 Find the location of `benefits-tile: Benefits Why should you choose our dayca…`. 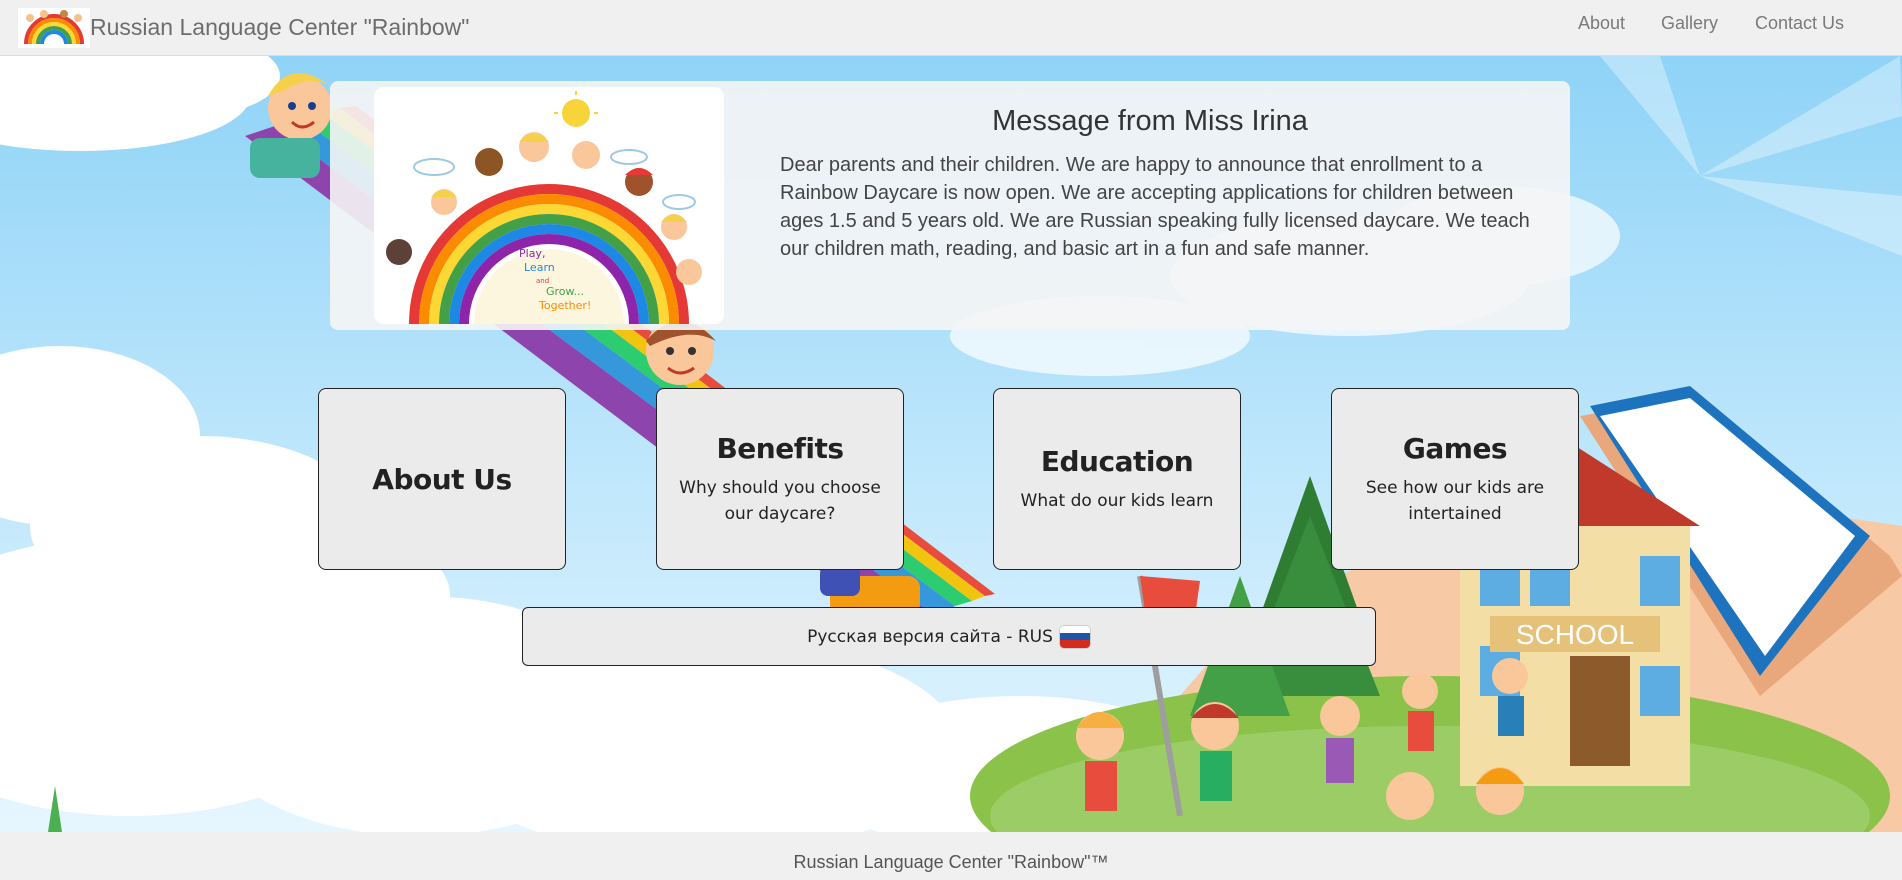

benefits-tile: Benefits Why should you choose our dayca… is located at coordinates (780, 479).